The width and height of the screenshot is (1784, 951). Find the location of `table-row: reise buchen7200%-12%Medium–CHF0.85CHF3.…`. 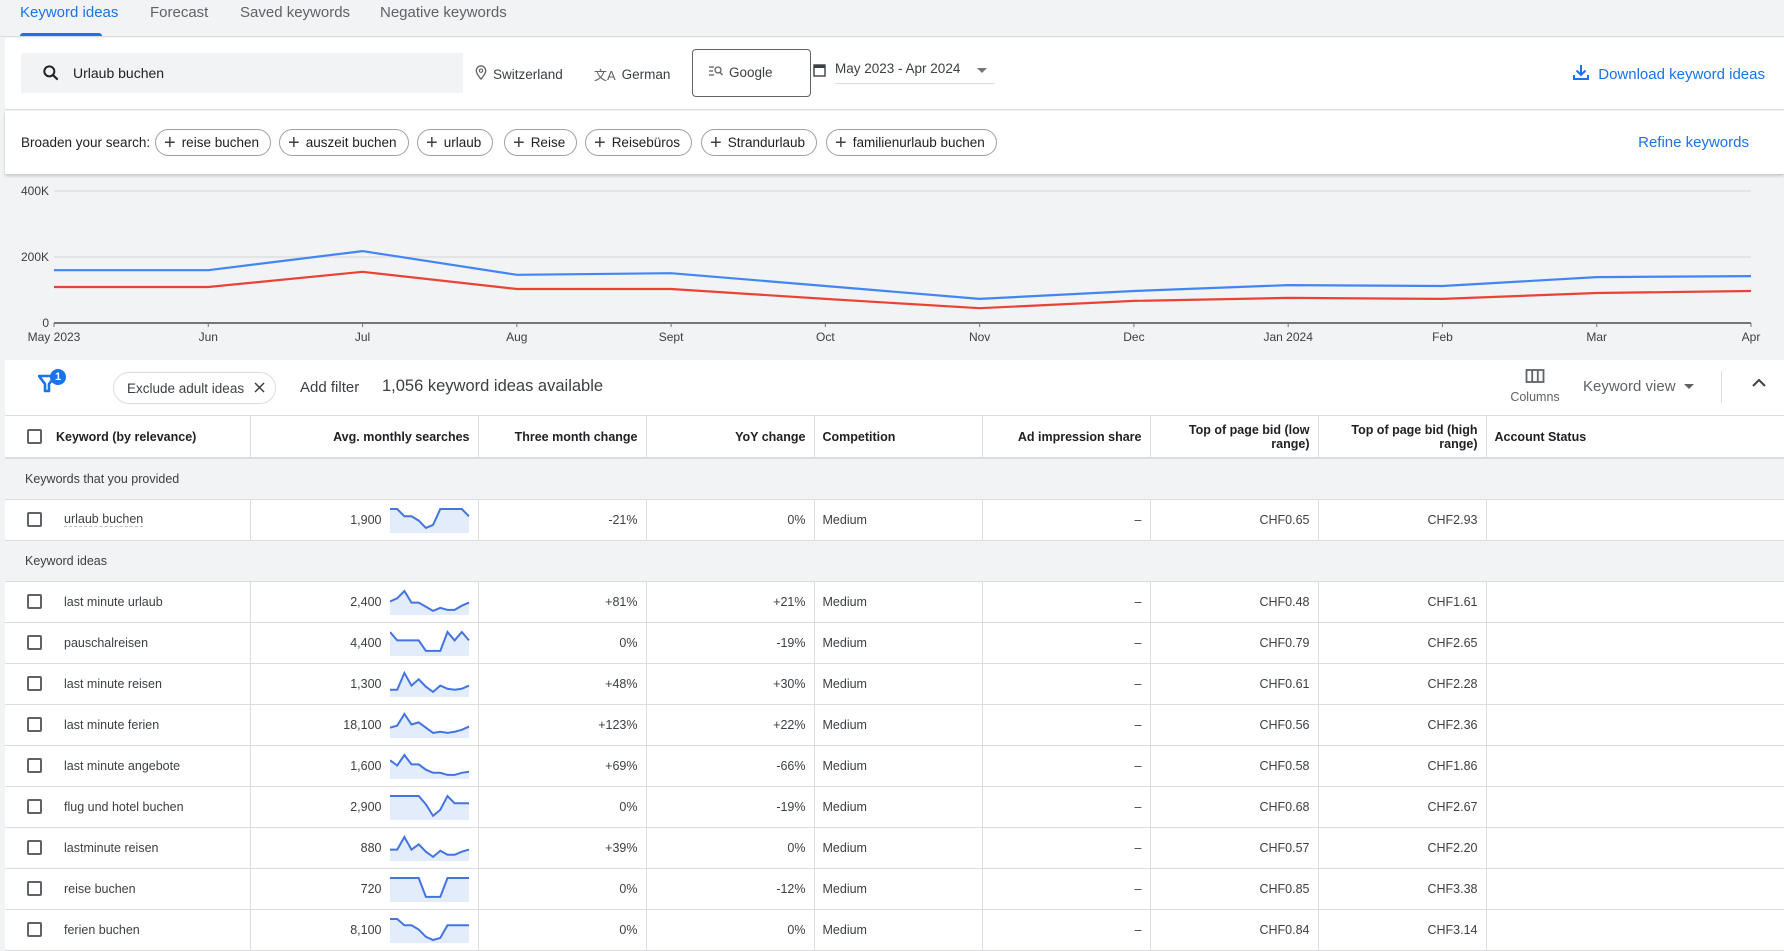

table-row: reise buchen7200%-12%Medium–CHF0.85CHF3.… is located at coordinates (894, 888).